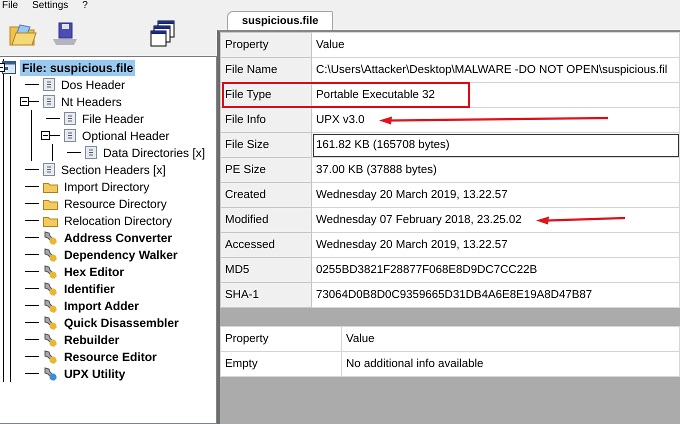 Image resolution: width=680 pixels, height=424 pixels. I want to click on property-cell: Modified, so click(266, 220).